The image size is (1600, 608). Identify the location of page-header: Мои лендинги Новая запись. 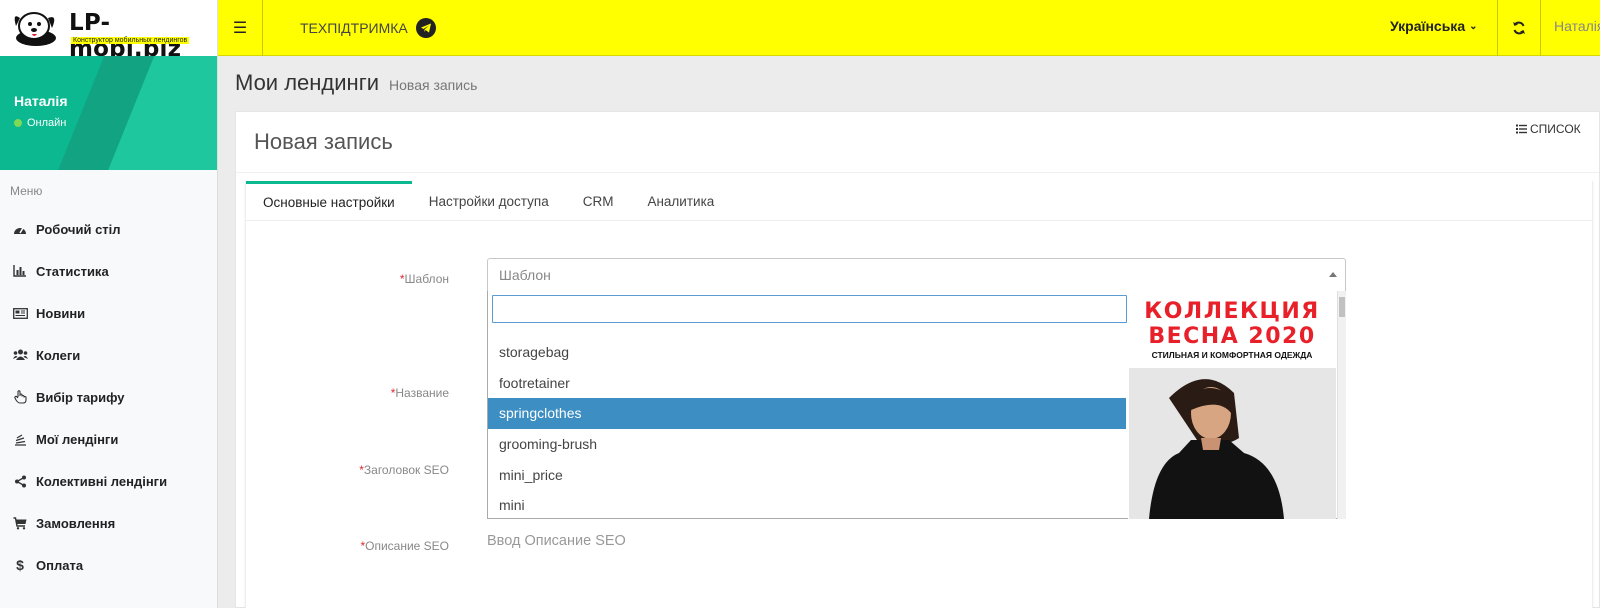
(356, 83).